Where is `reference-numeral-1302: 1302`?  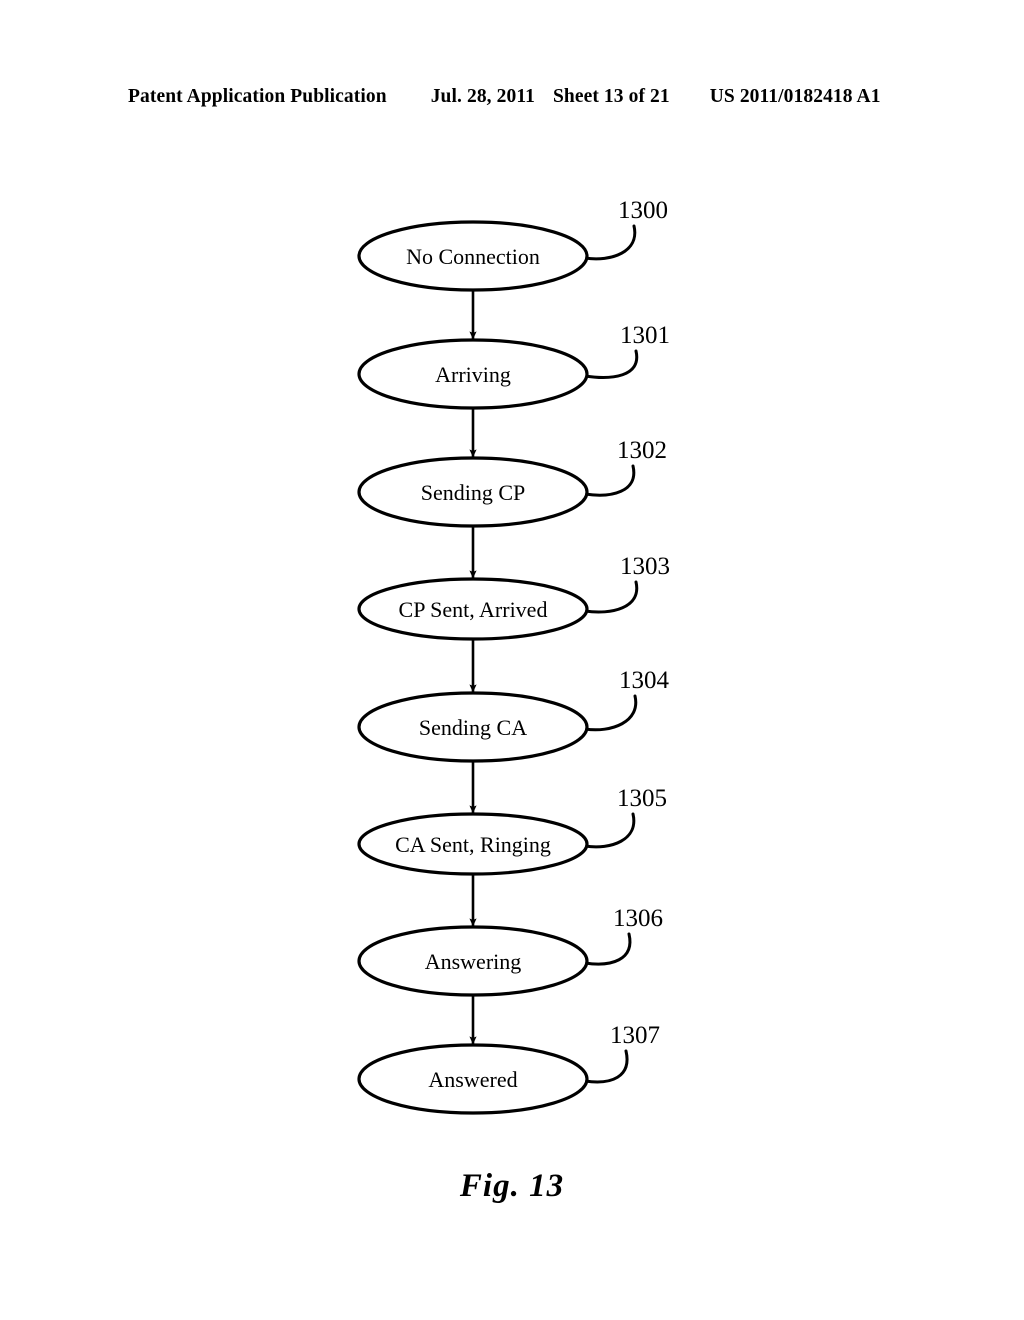
reference-numeral-1302: 1302 is located at coordinates (642, 450).